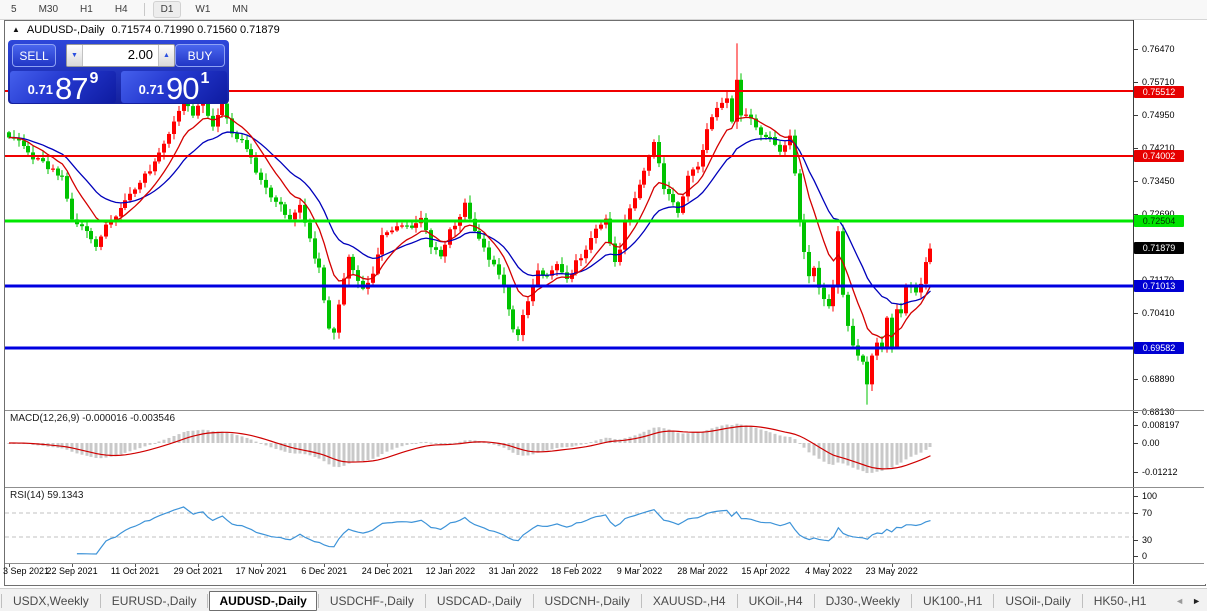 The width and height of the screenshot is (1207, 611). Describe the element at coordinates (479, 601) in the screenshot. I see `symbol-tab-usdcad-daily: USDCAD-,Daily` at that location.